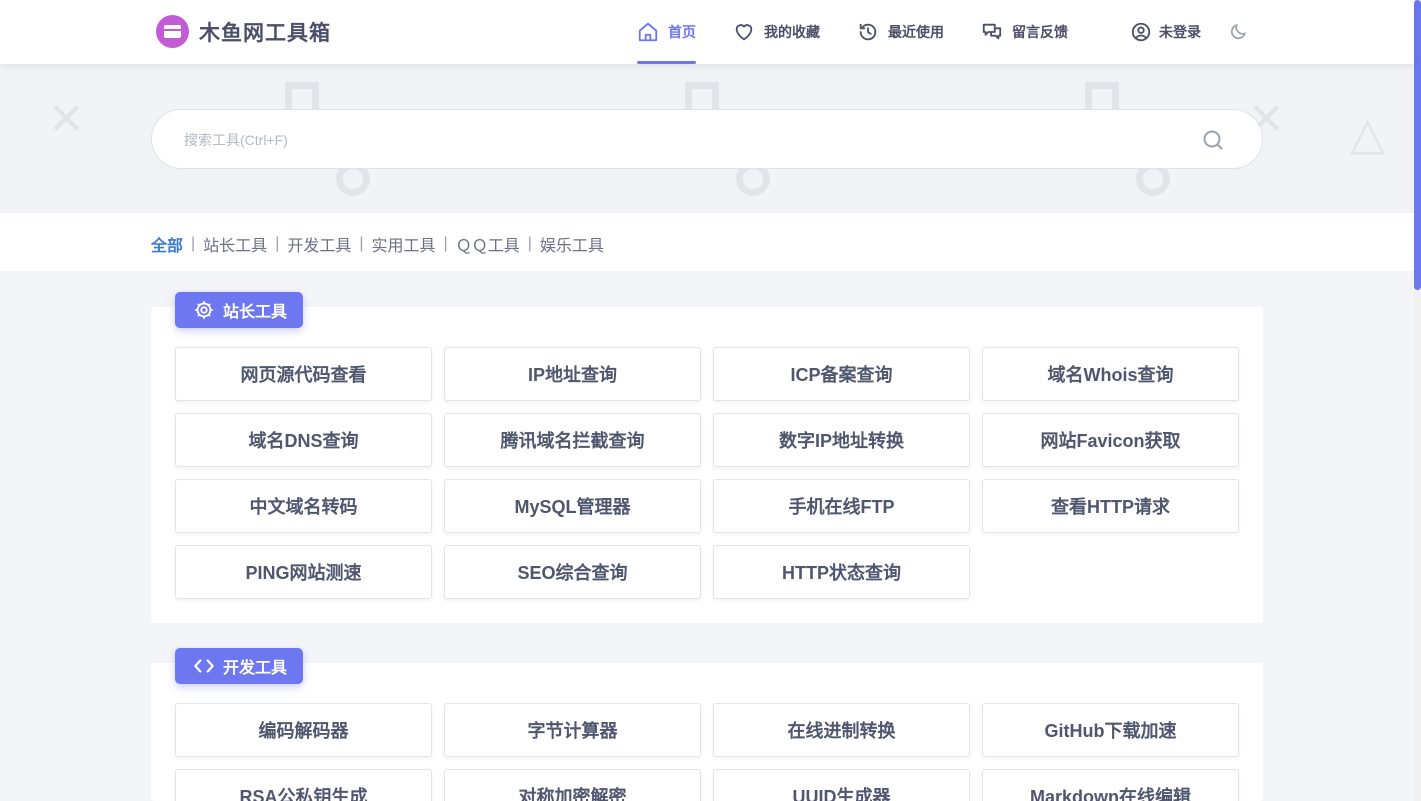 The image size is (1421, 801). Describe the element at coordinates (841, 440) in the screenshot. I see `tool-card: 数字IP地址转换` at that location.